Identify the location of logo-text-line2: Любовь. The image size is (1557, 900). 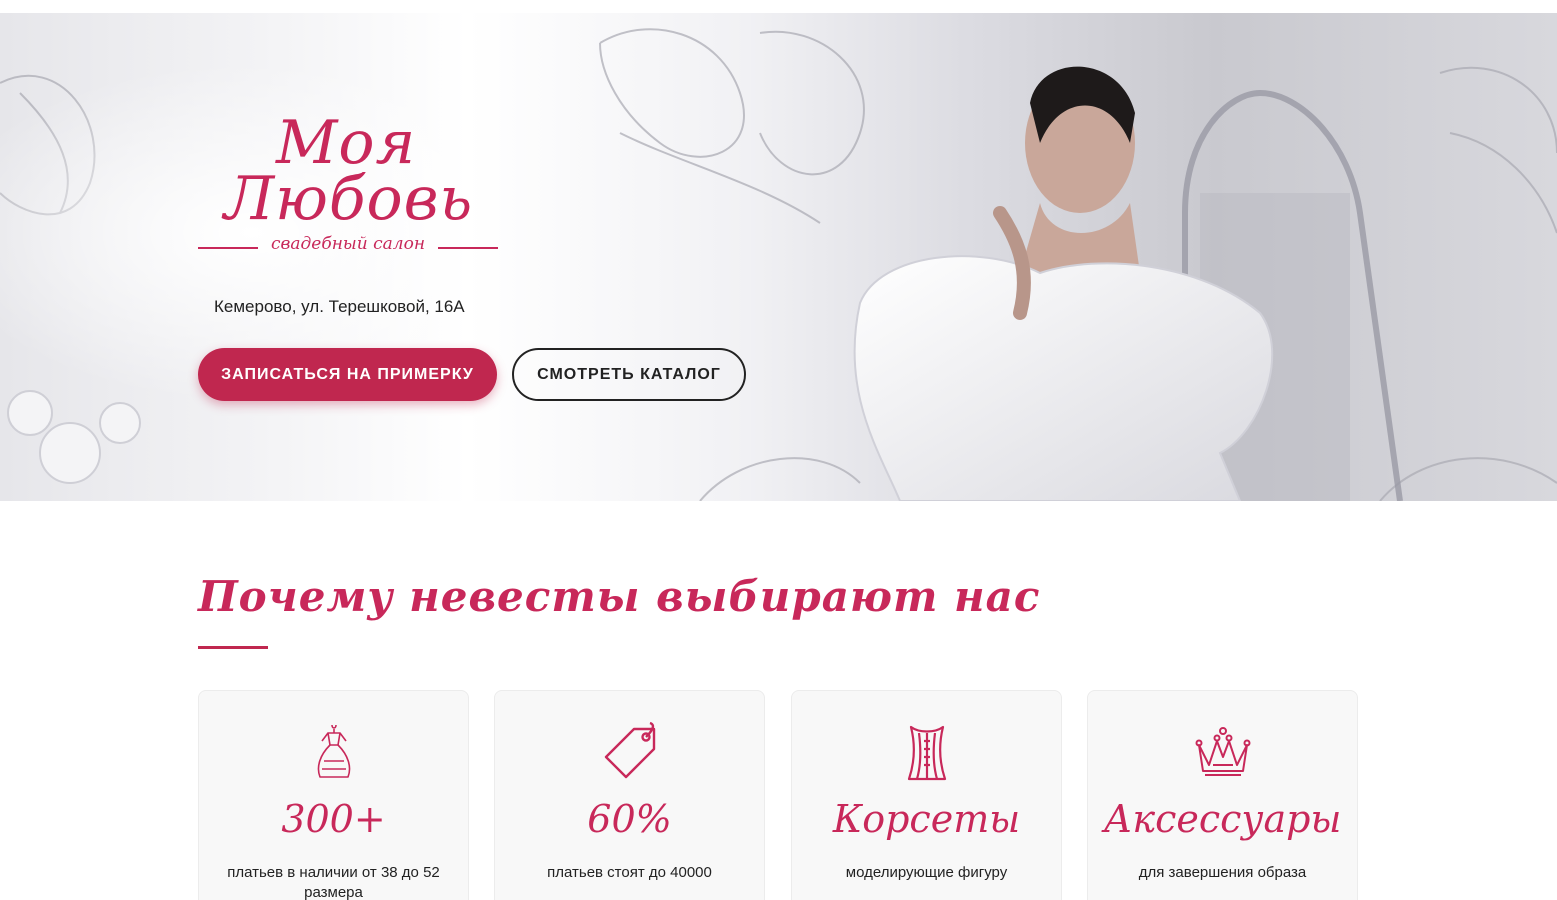
(349, 199).